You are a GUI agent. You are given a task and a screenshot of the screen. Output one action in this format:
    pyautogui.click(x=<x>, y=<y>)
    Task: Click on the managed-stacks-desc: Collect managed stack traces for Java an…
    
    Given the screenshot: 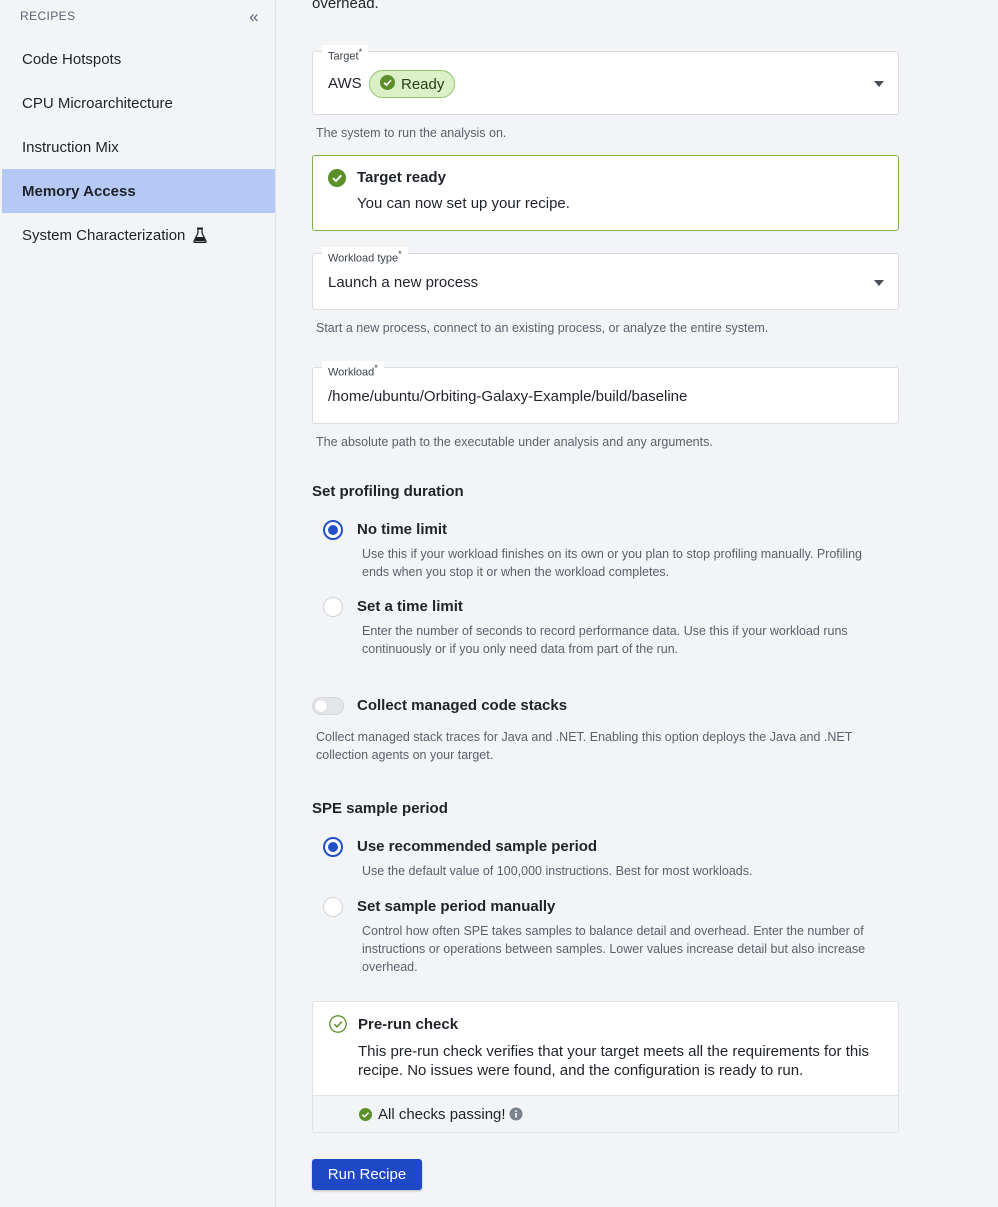 What is the action you would take?
    pyautogui.click(x=584, y=746)
    